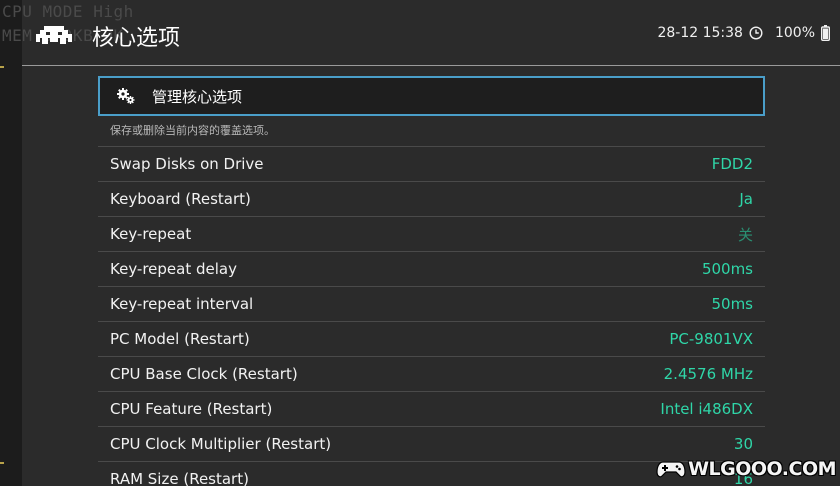 The width and height of the screenshot is (840, 486). Describe the element at coordinates (191, 409) in the screenshot. I see `option-name: CPU Feature (Restart)` at that location.